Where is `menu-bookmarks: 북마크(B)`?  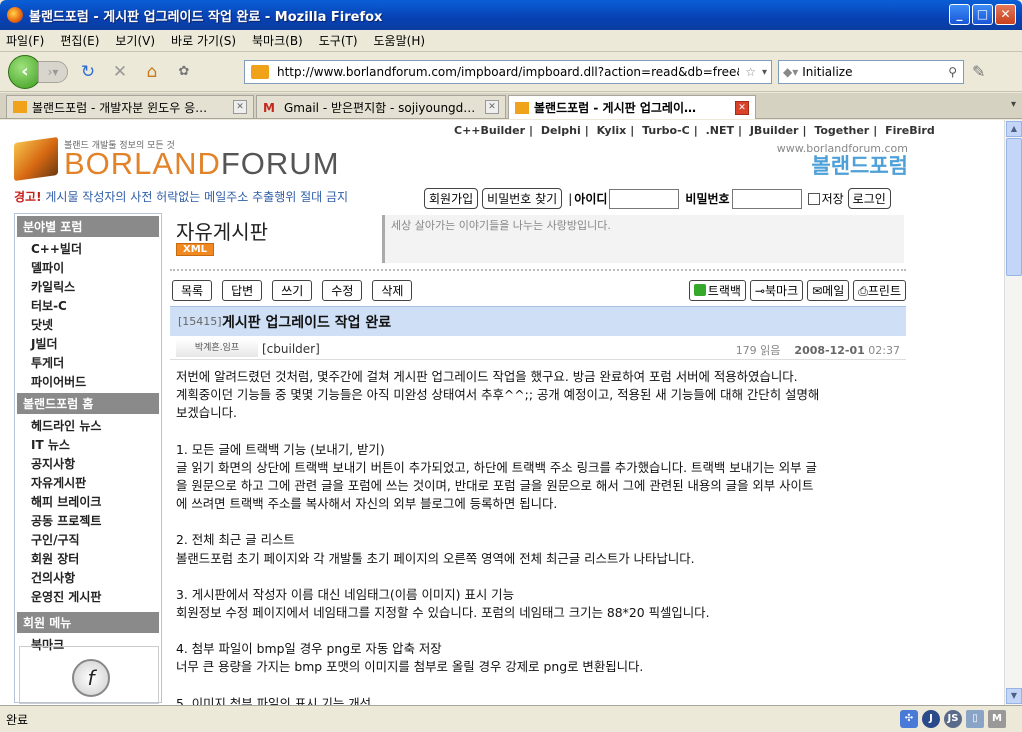
menu-bookmarks: 북마크(B) is located at coordinates (277, 40).